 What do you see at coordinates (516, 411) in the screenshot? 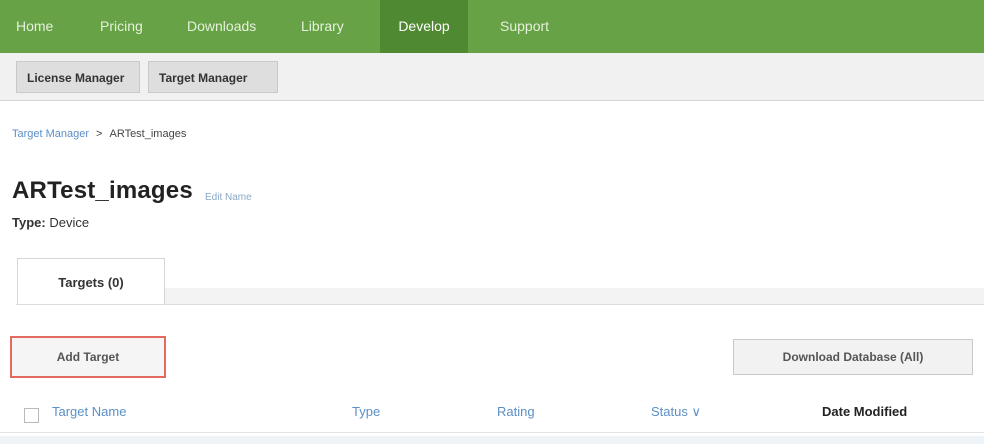
I see `column-rating: Rating` at bounding box center [516, 411].